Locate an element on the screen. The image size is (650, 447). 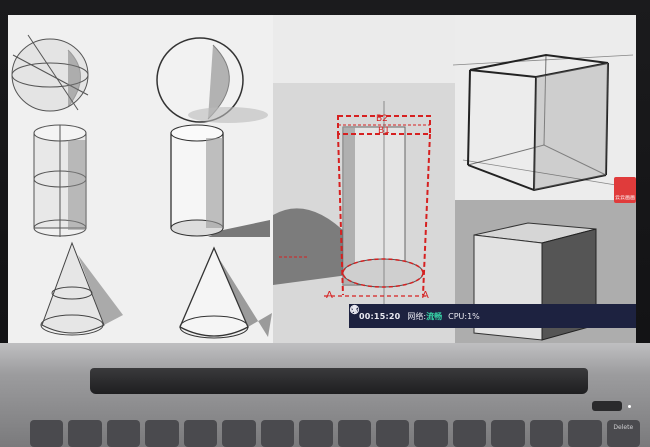
keyboard-row: Delete is located at coordinates (335, 433).